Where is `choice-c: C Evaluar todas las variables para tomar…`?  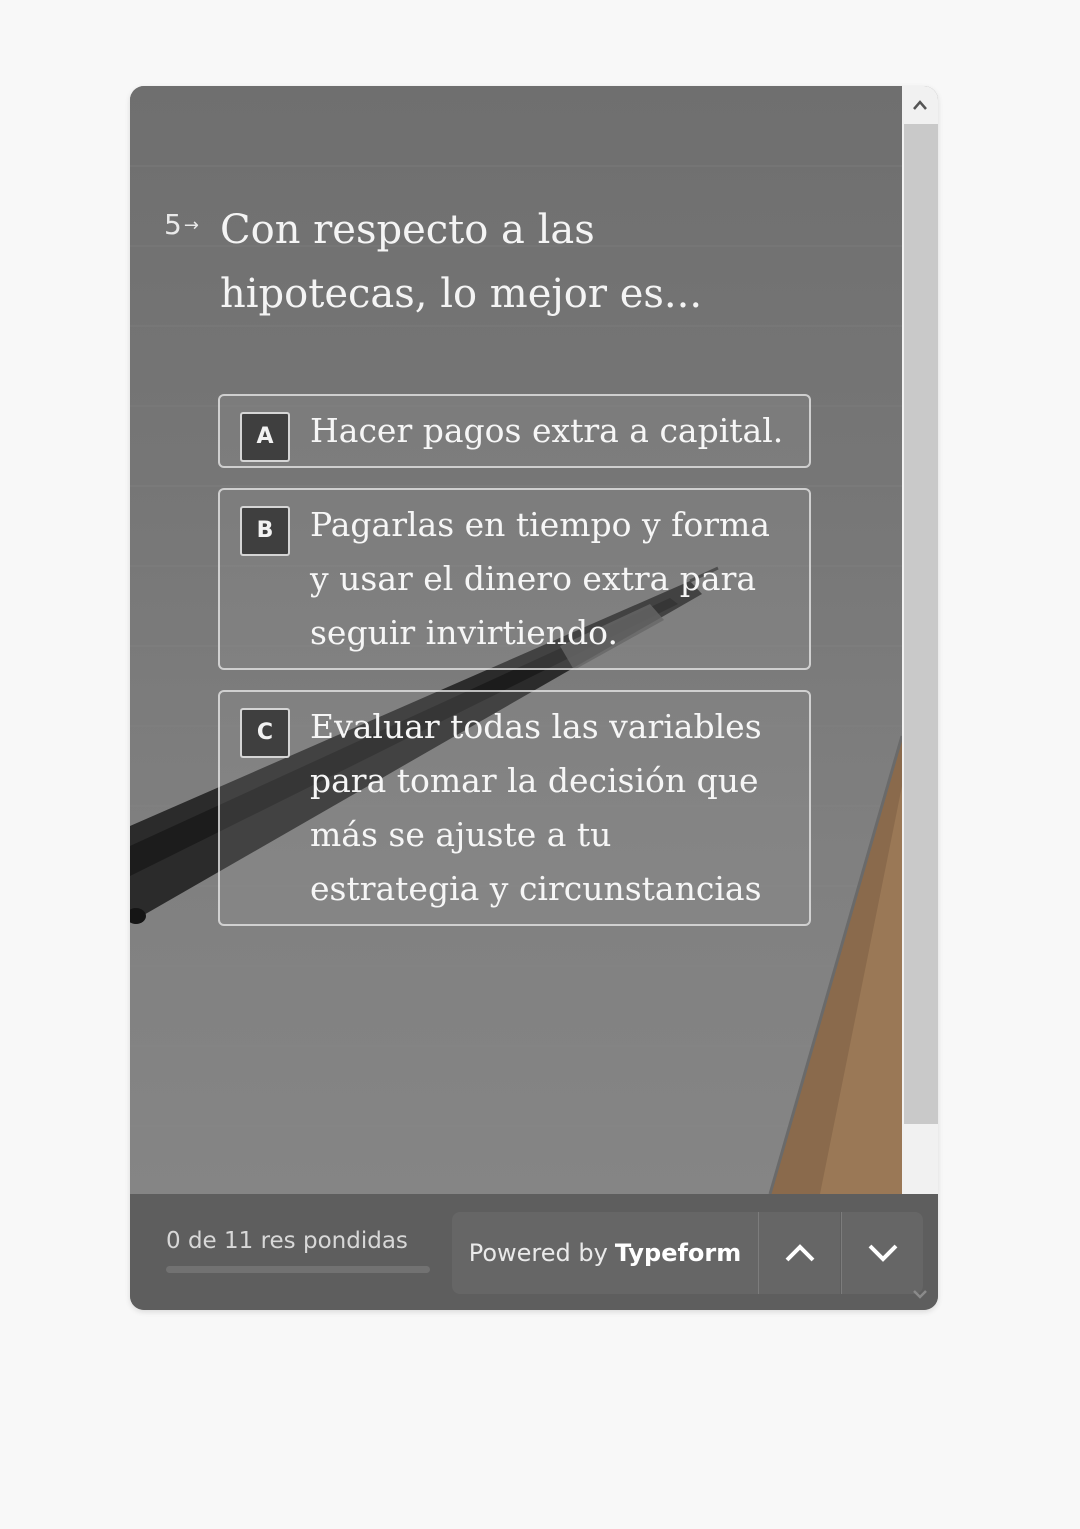 choice-c: C Evaluar todas las variables para tomar… is located at coordinates (514, 808).